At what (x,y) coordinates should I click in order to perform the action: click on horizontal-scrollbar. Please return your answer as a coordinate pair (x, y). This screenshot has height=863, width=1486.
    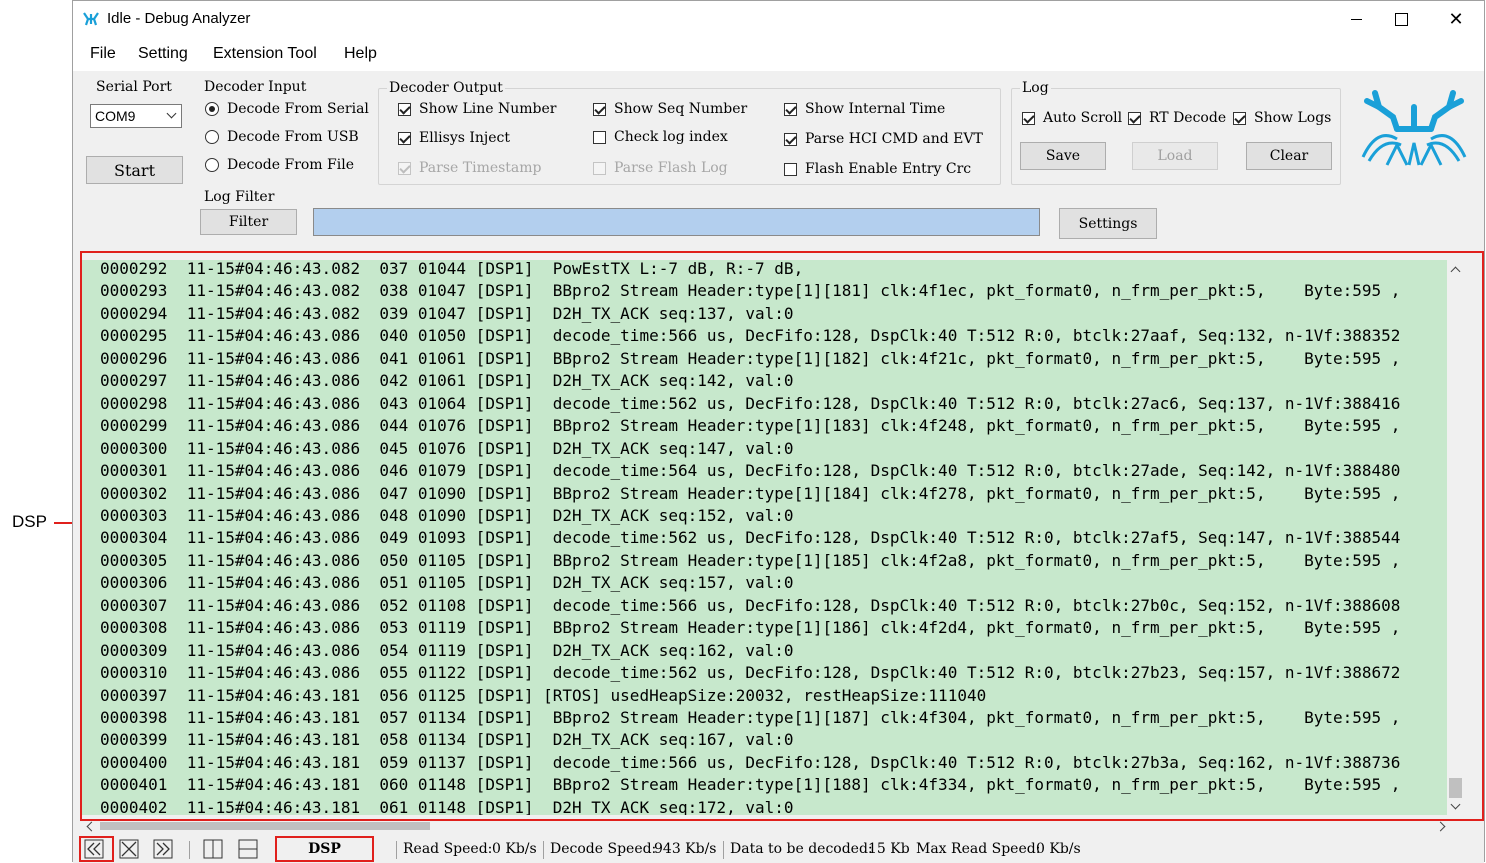
    Looking at the image, I should click on (772, 826).